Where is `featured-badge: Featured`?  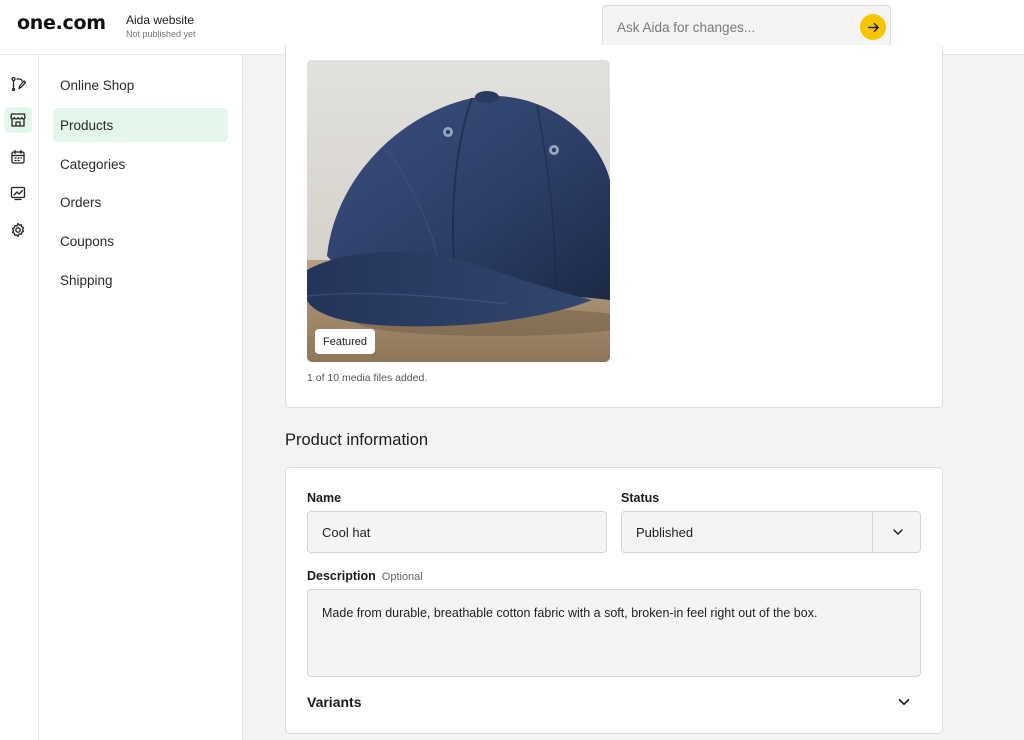
featured-badge: Featured is located at coordinates (345, 341).